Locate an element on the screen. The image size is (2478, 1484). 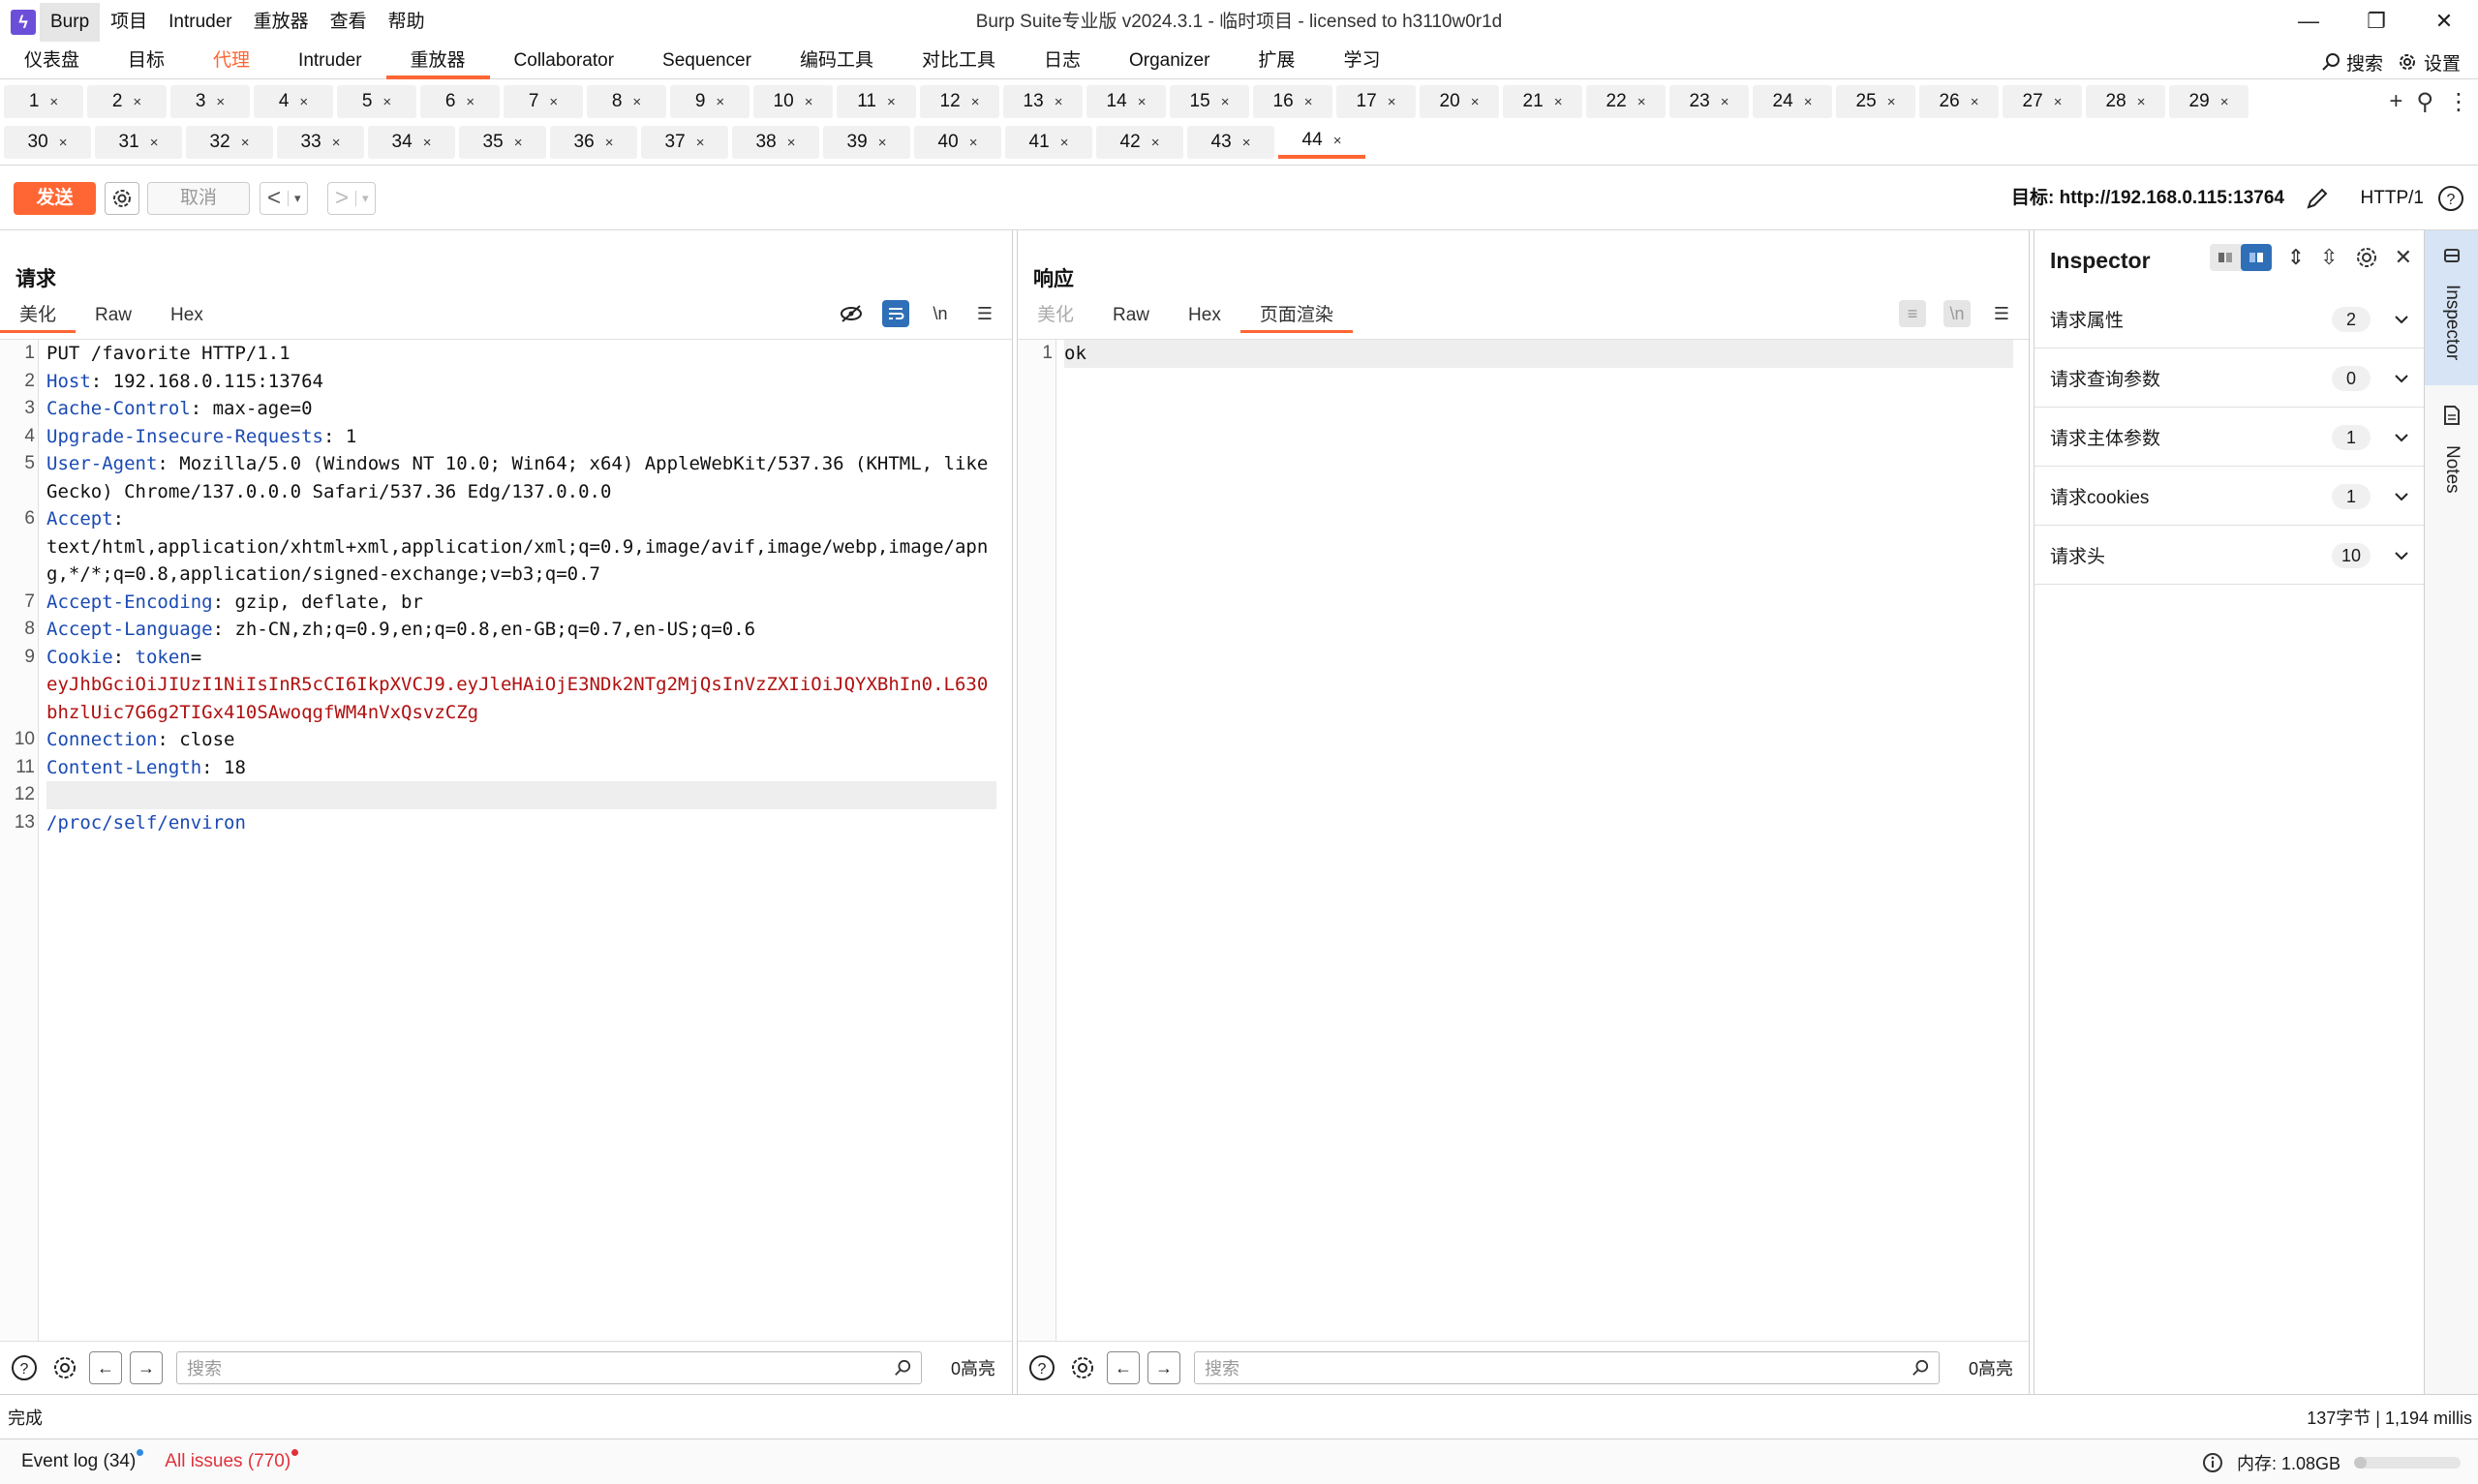
menu-item-4: 查看 is located at coordinates (349, 22).